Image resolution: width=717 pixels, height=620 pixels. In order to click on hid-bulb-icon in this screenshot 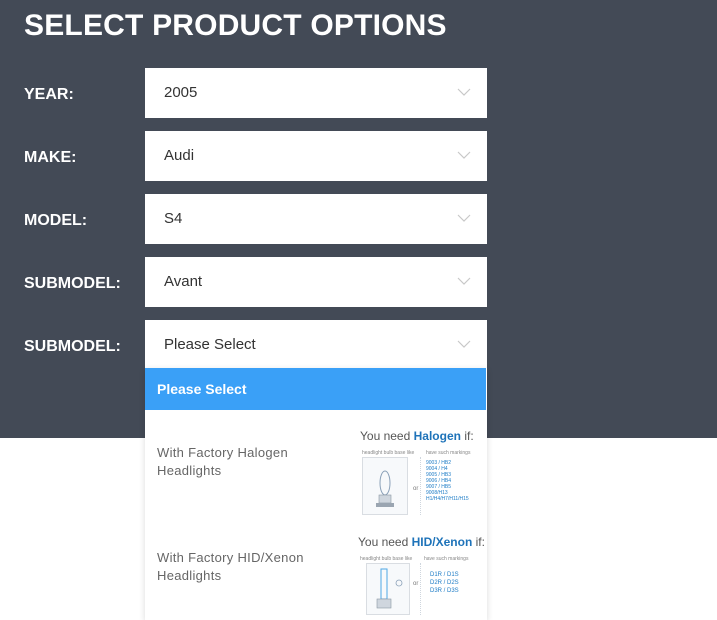, I will do `click(388, 589)`.